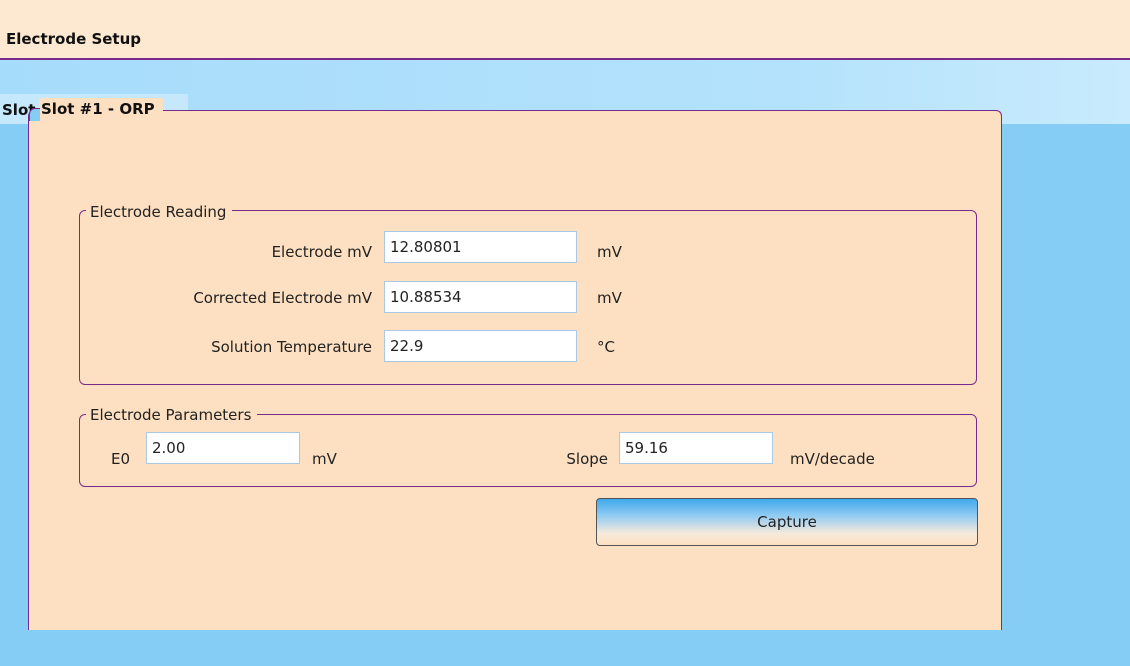  What do you see at coordinates (696, 448) in the screenshot?
I see `slope-field` at bounding box center [696, 448].